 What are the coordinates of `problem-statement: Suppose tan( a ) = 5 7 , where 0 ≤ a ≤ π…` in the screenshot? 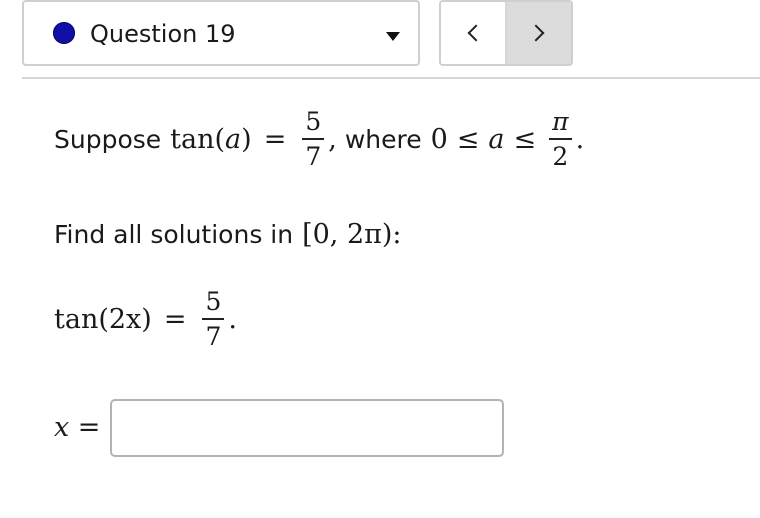 It's located at (319, 139).